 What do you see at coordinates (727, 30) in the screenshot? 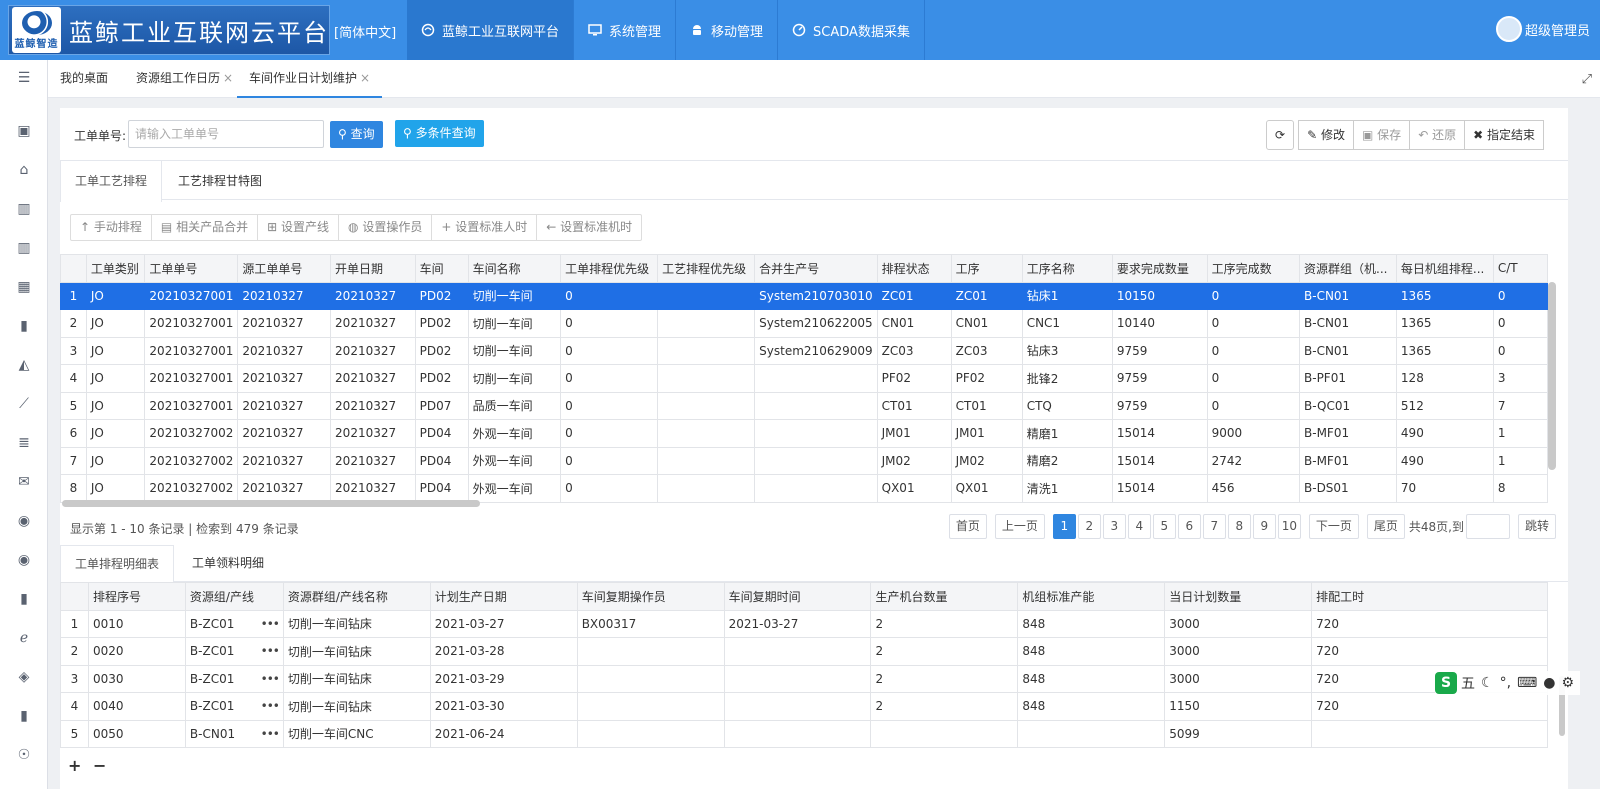
I see `nav-mobile: 移动管理` at bounding box center [727, 30].